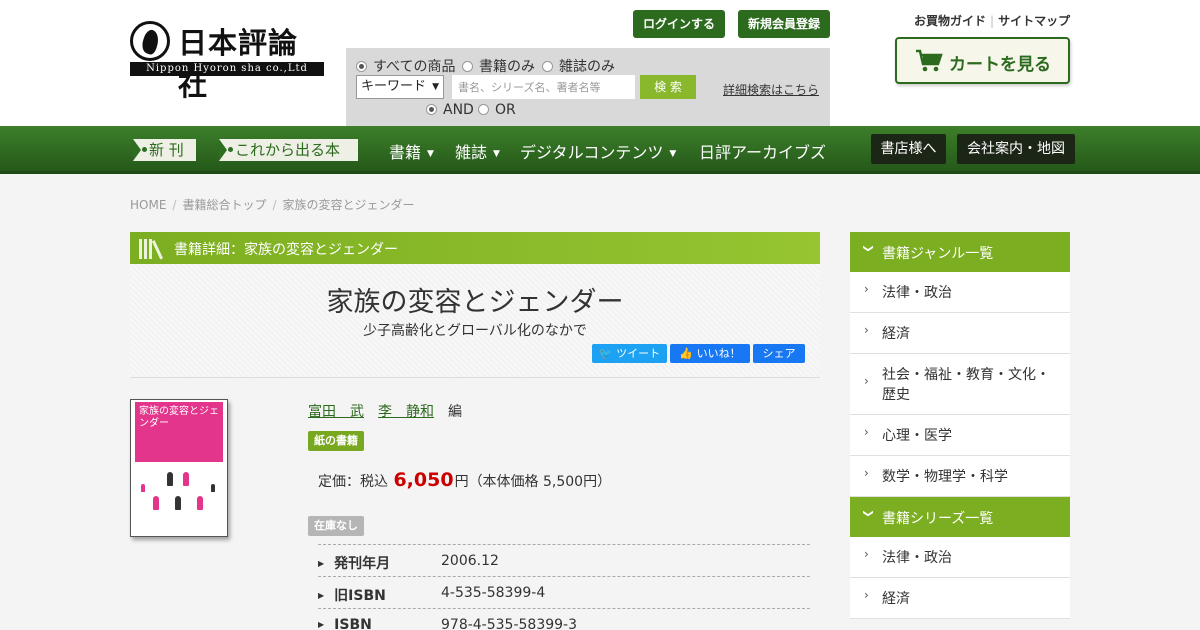 The width and height of the screenshot is (1200, 630). I want to click on format-badge: 紙の書籍, so click(336, 441).